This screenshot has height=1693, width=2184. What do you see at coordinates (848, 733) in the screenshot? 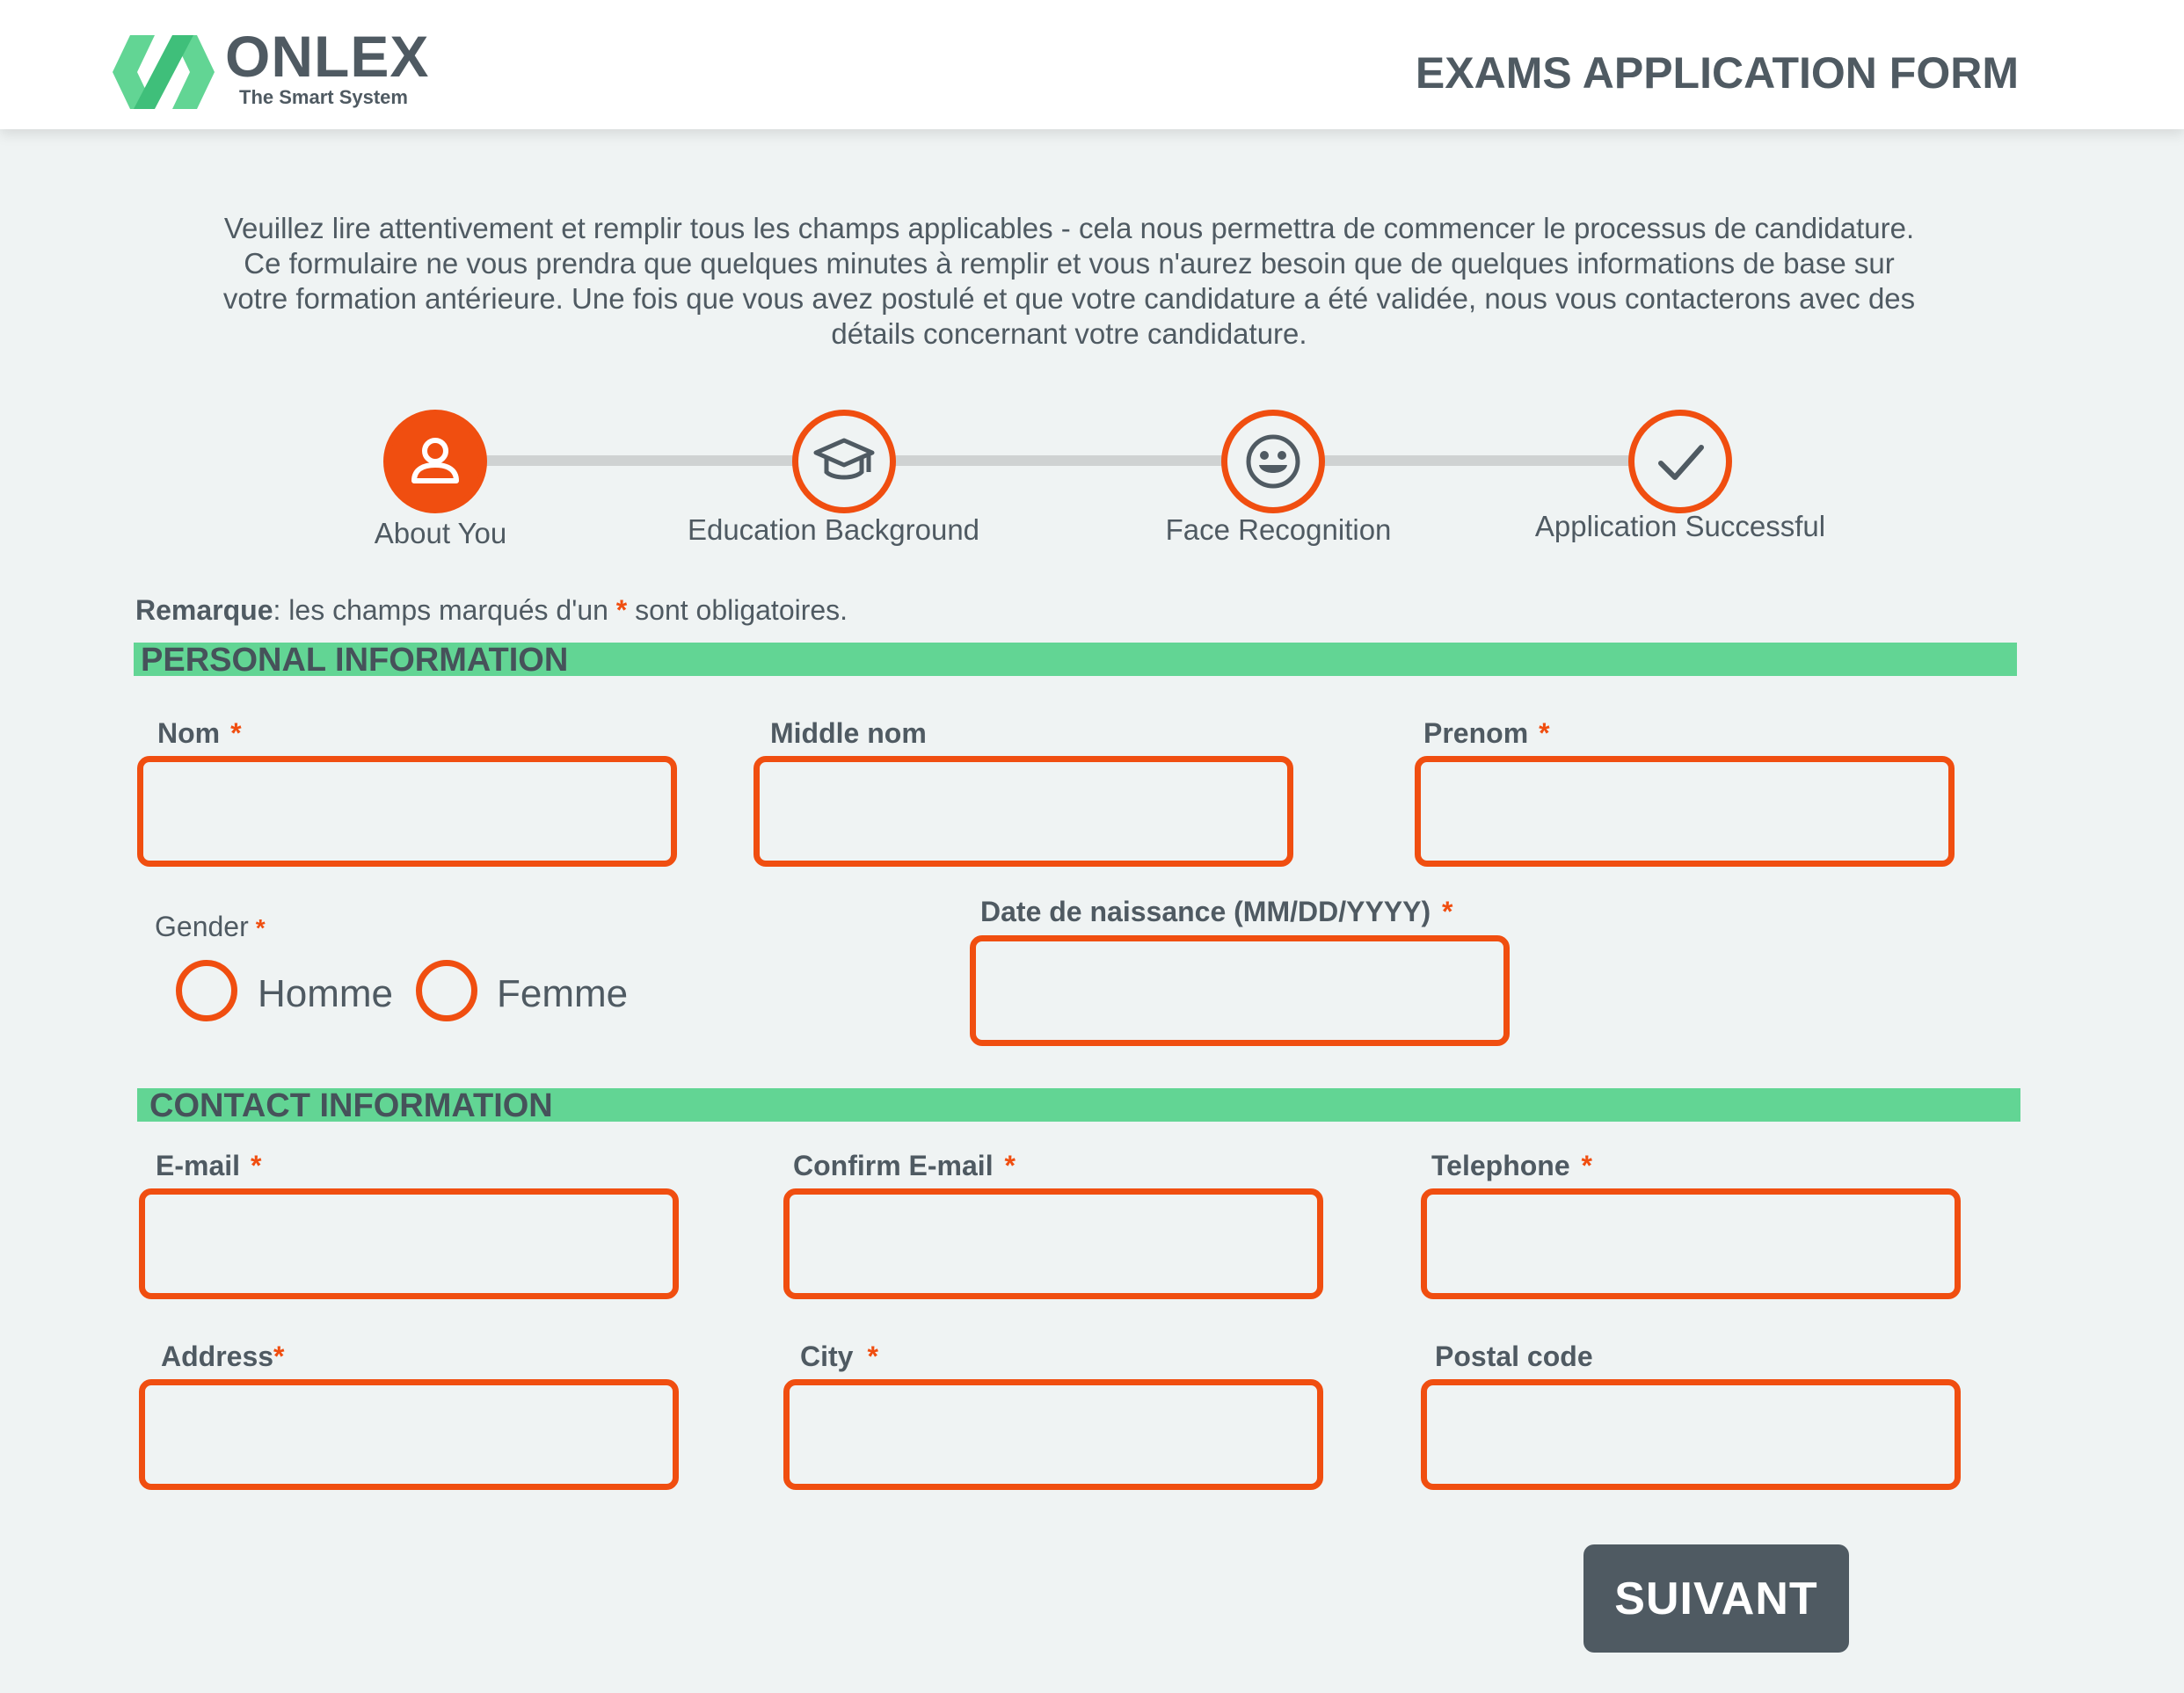
I see `label-middle-nom: Middle nom` at bounding box center [848, 733].